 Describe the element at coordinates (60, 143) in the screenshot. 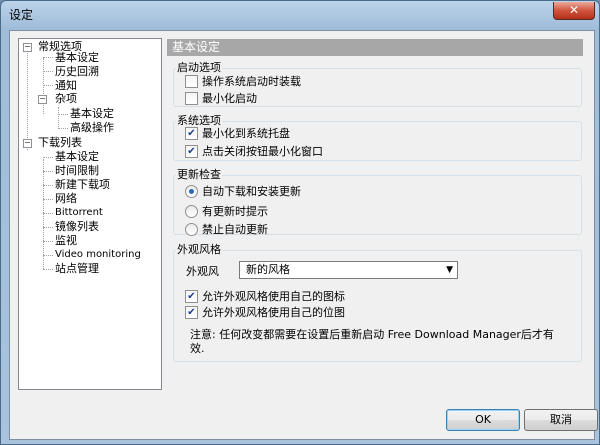

I see `tree-item-download-list: 下载列表` at that location.